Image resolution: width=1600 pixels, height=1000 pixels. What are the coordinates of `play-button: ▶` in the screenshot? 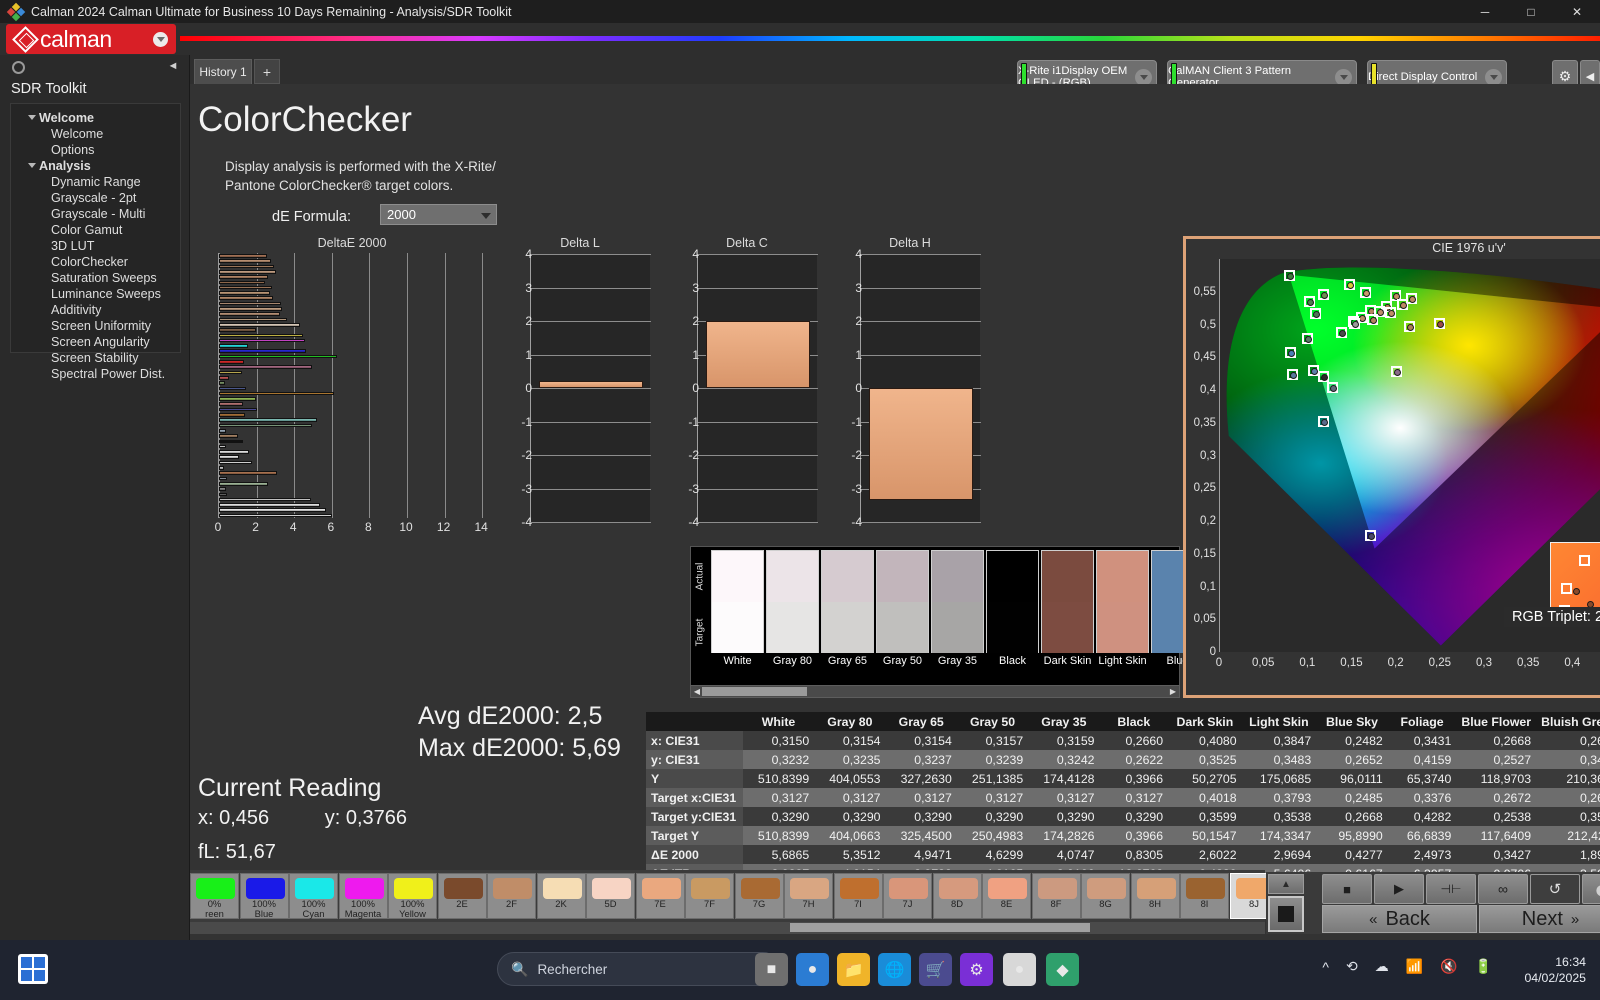 It's located at (1399, 889).